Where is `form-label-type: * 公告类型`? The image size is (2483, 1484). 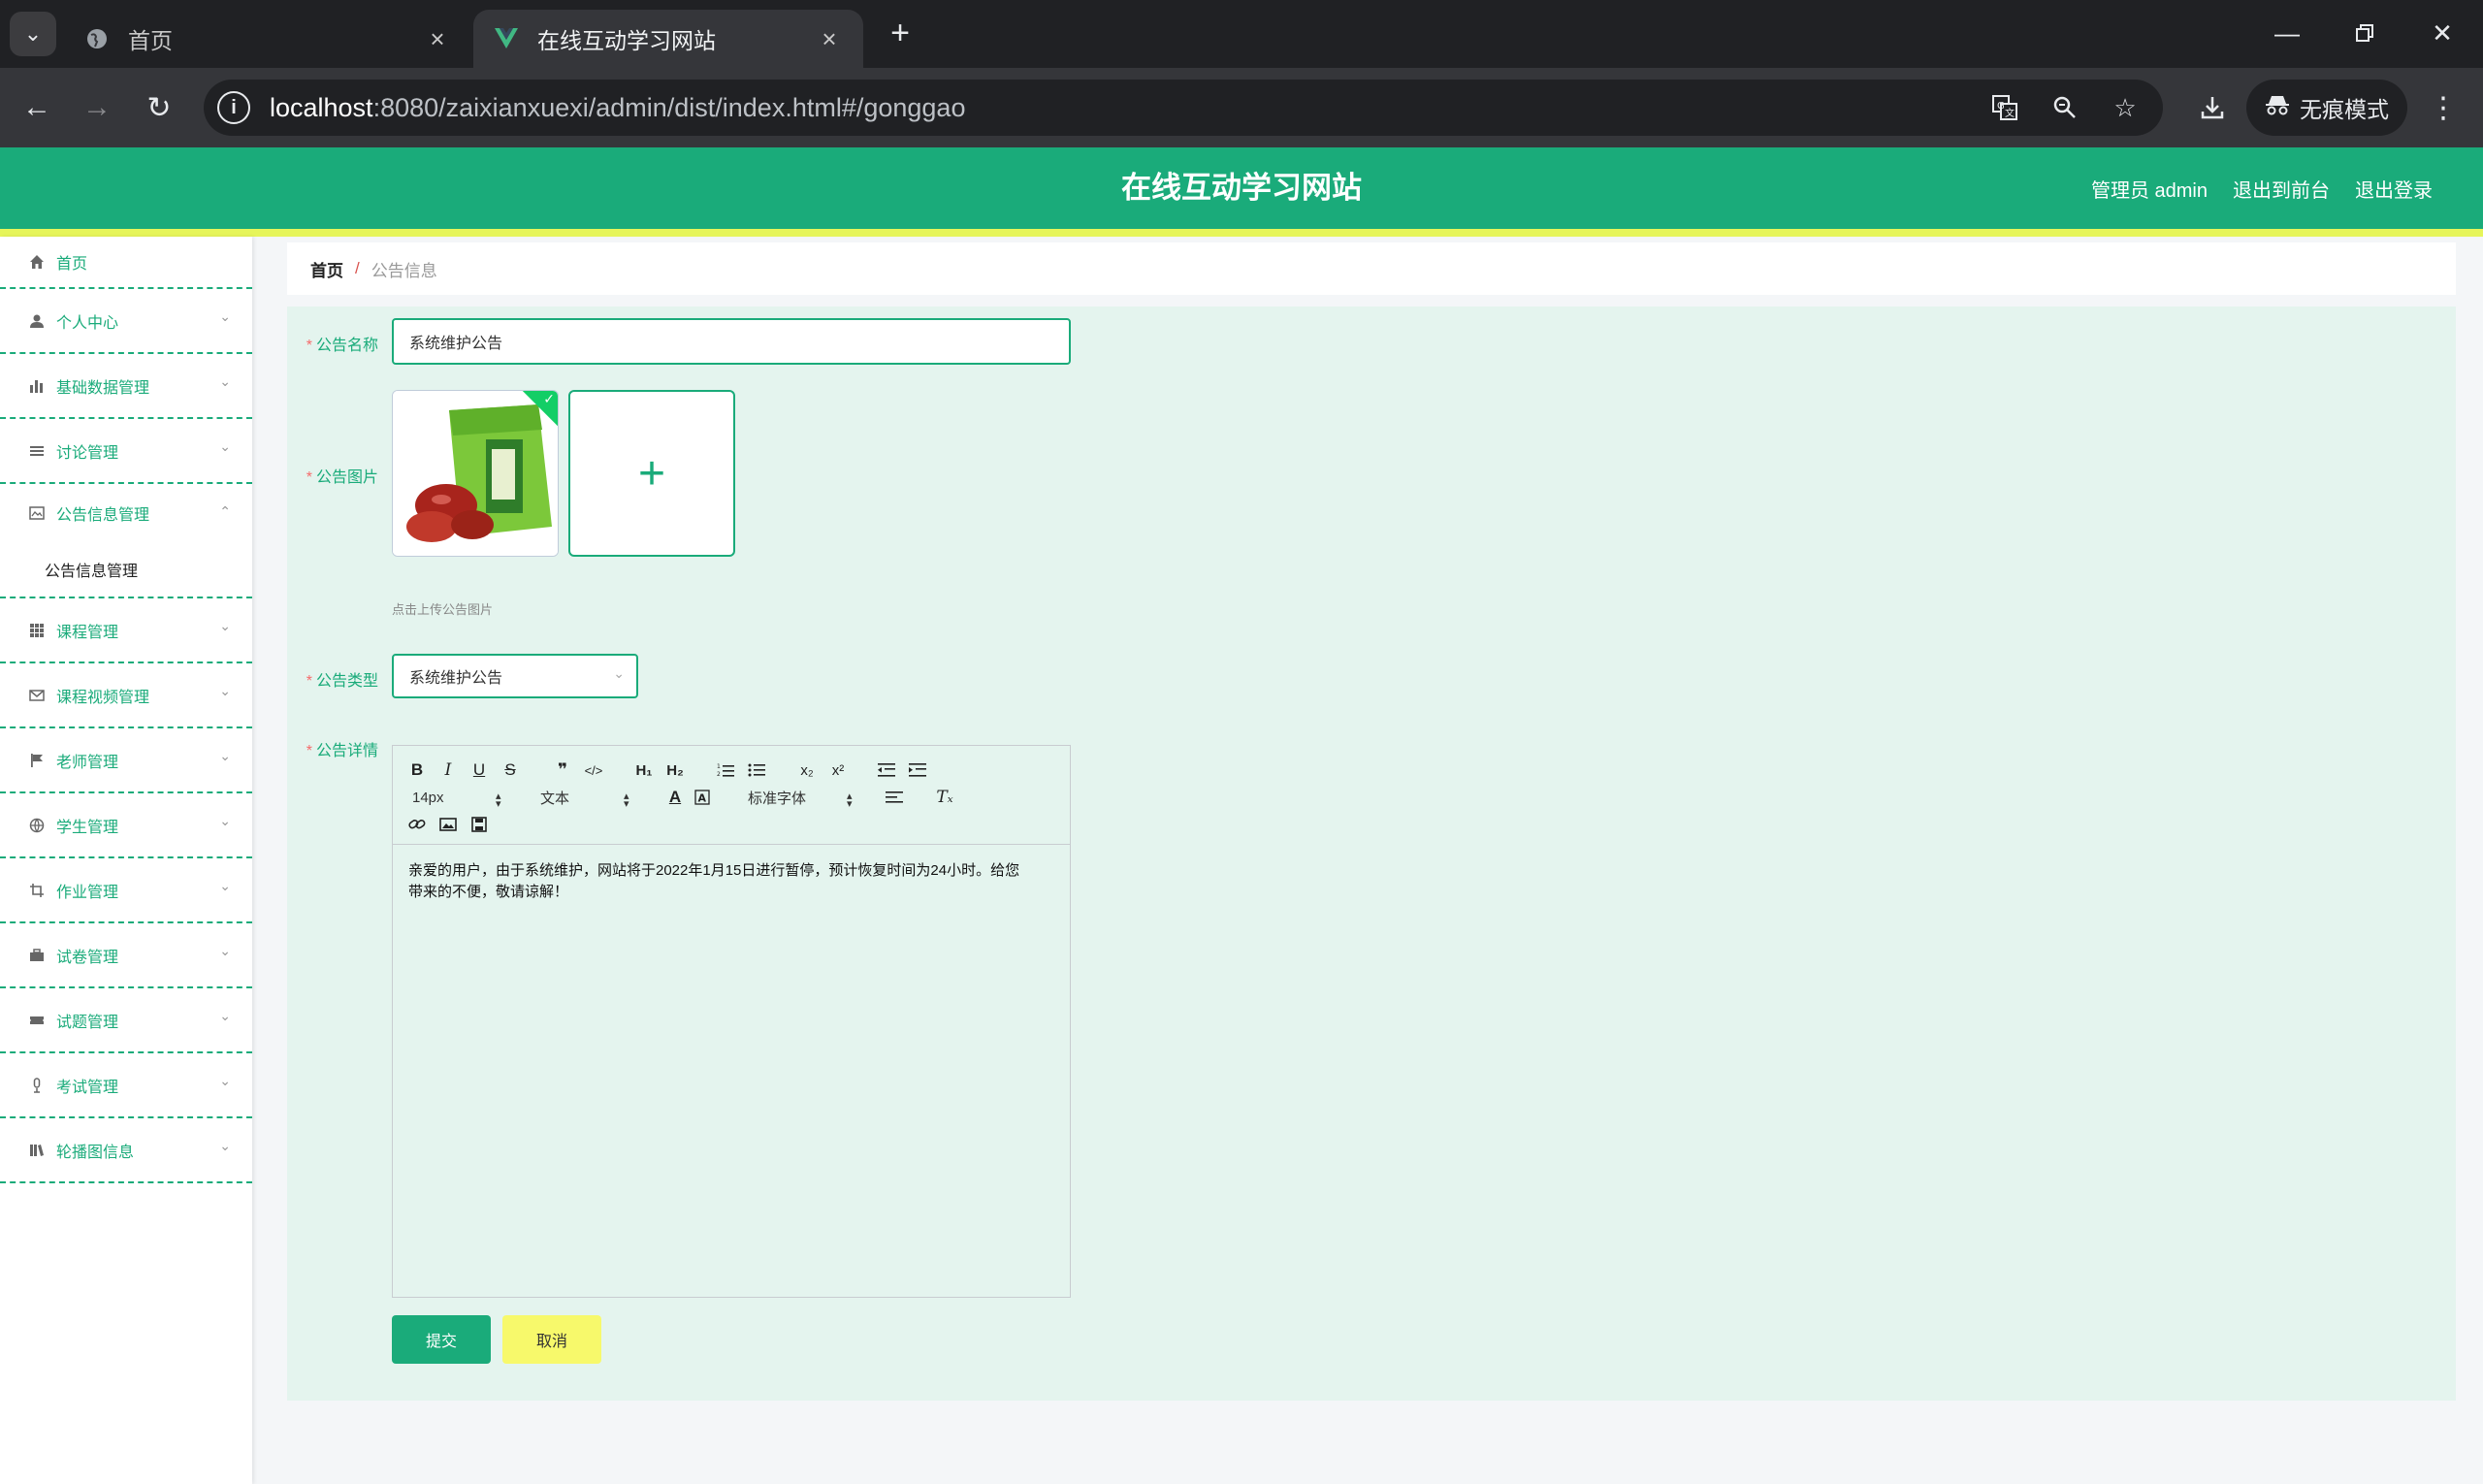
form-label-type: * 公告类型 is located at coordinates (342, 682).